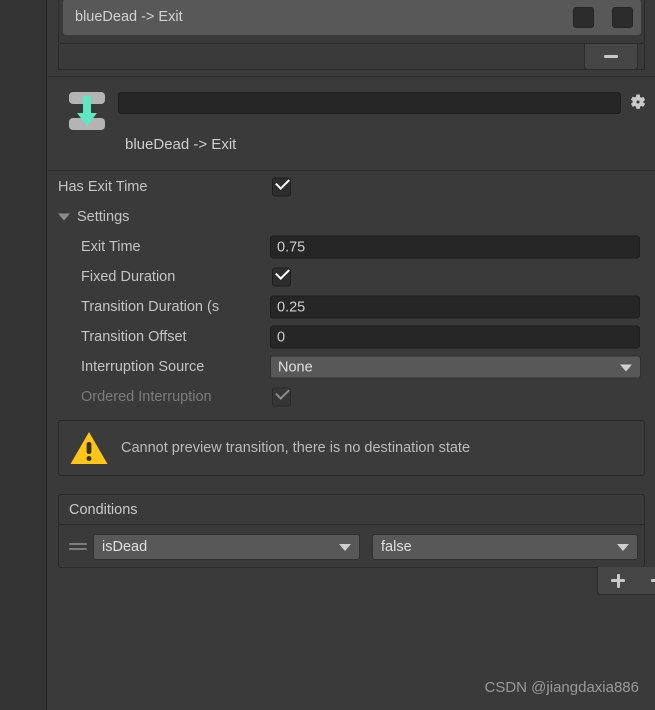 This screenshot has width=655, height=710. Describe the element at coordinates (603, 17) in the screenshot. I see `transition-row-toggles` at that location.